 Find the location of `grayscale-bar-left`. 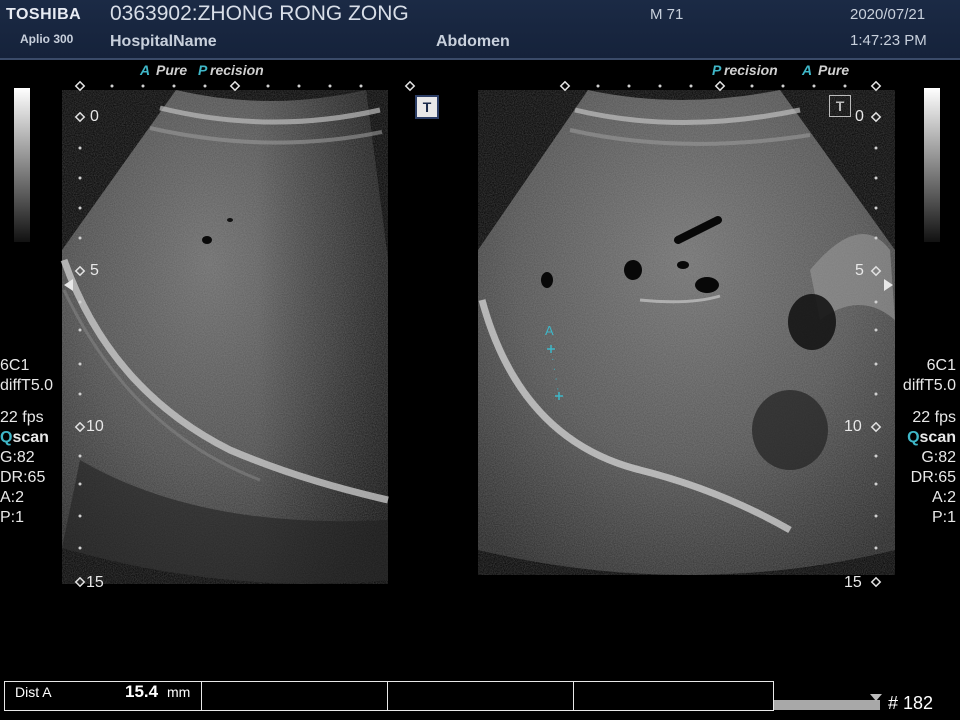

grayscale-bar-left is located at coordinates (22, 165).